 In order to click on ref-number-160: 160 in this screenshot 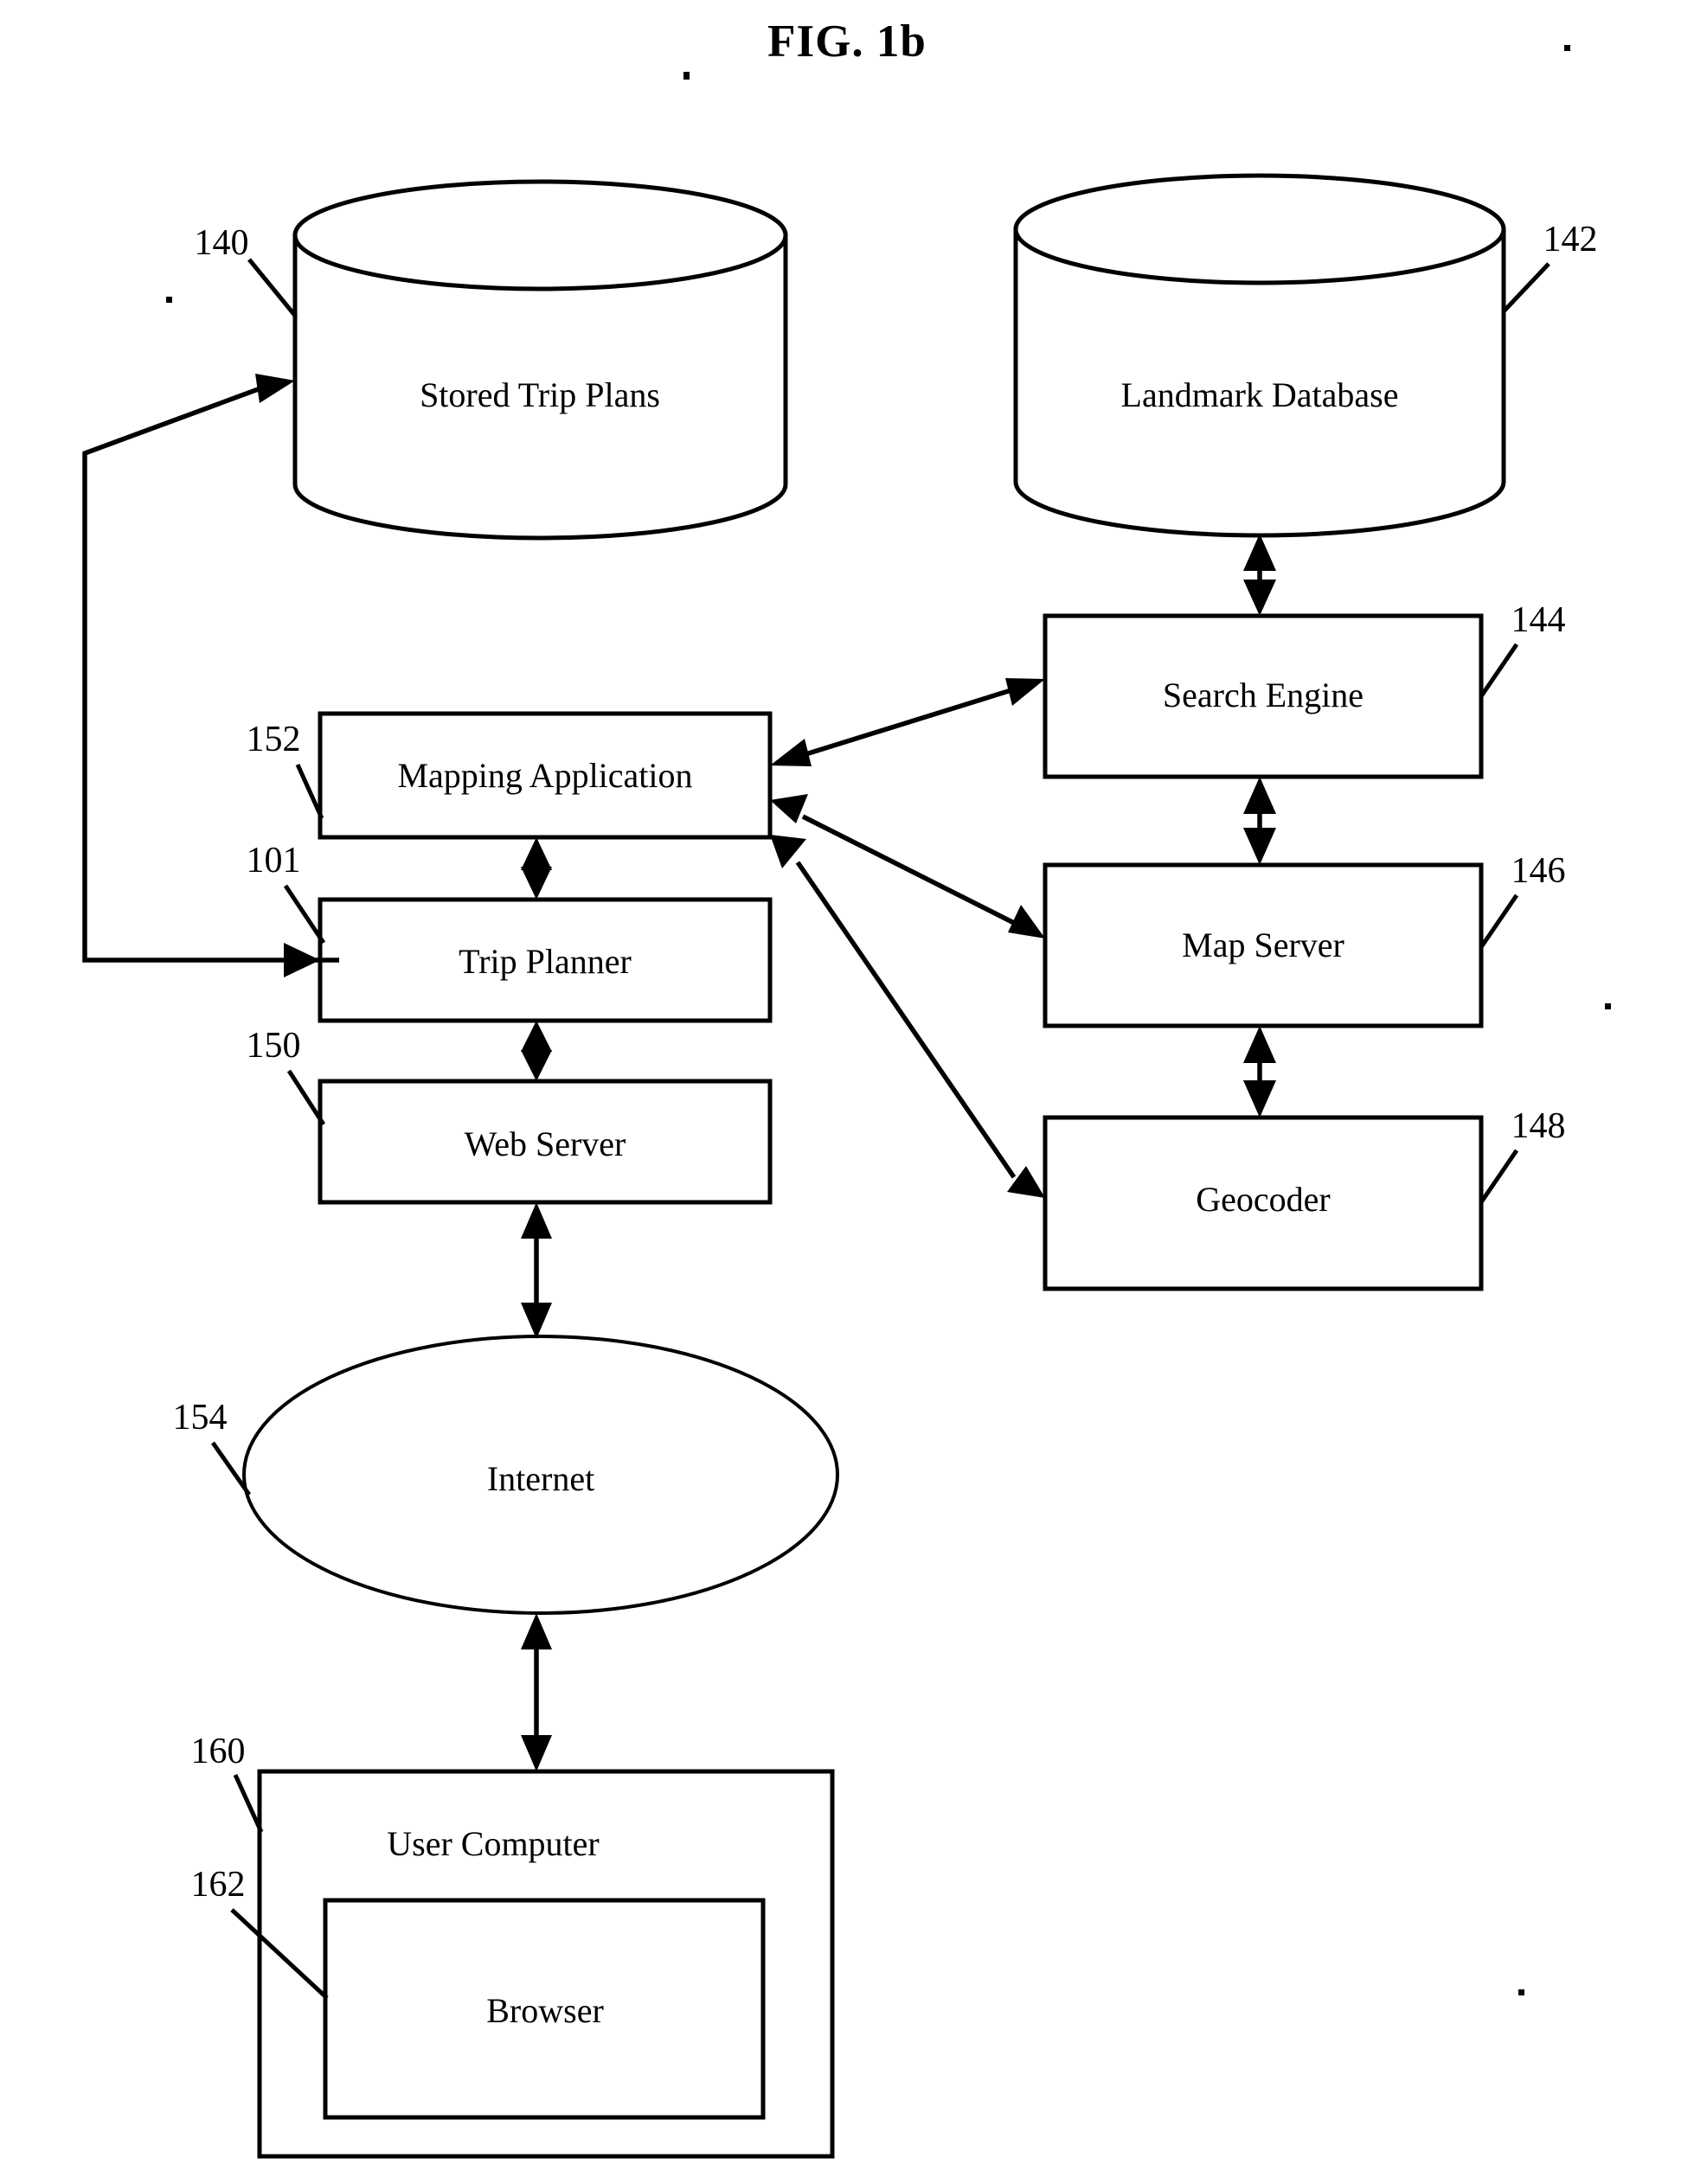, I will do `click(219, 1751)`.